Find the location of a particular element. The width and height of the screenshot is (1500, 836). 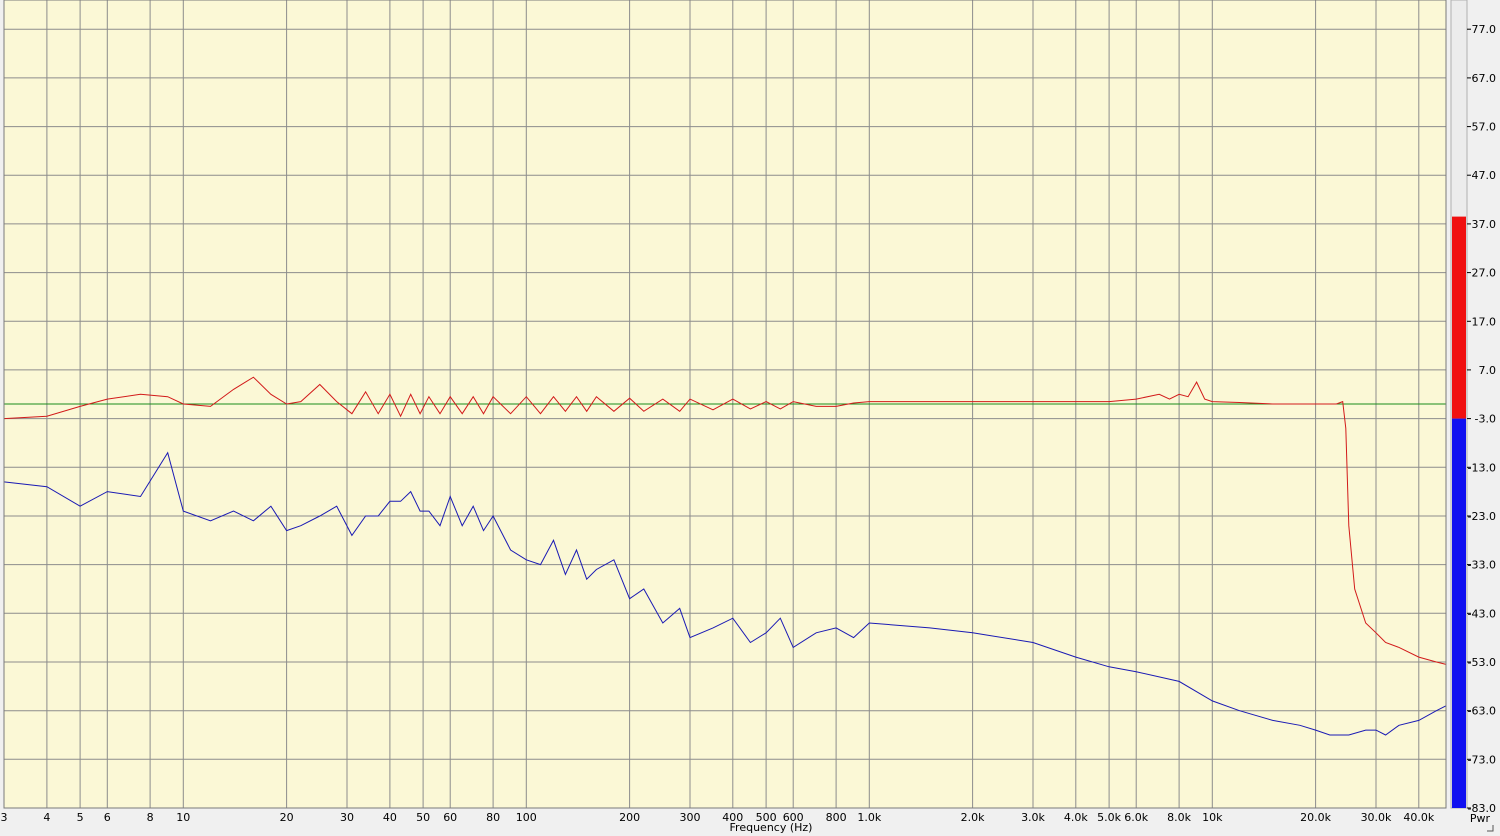

x-tick-label: 800 is located at coordinates (836, 817).